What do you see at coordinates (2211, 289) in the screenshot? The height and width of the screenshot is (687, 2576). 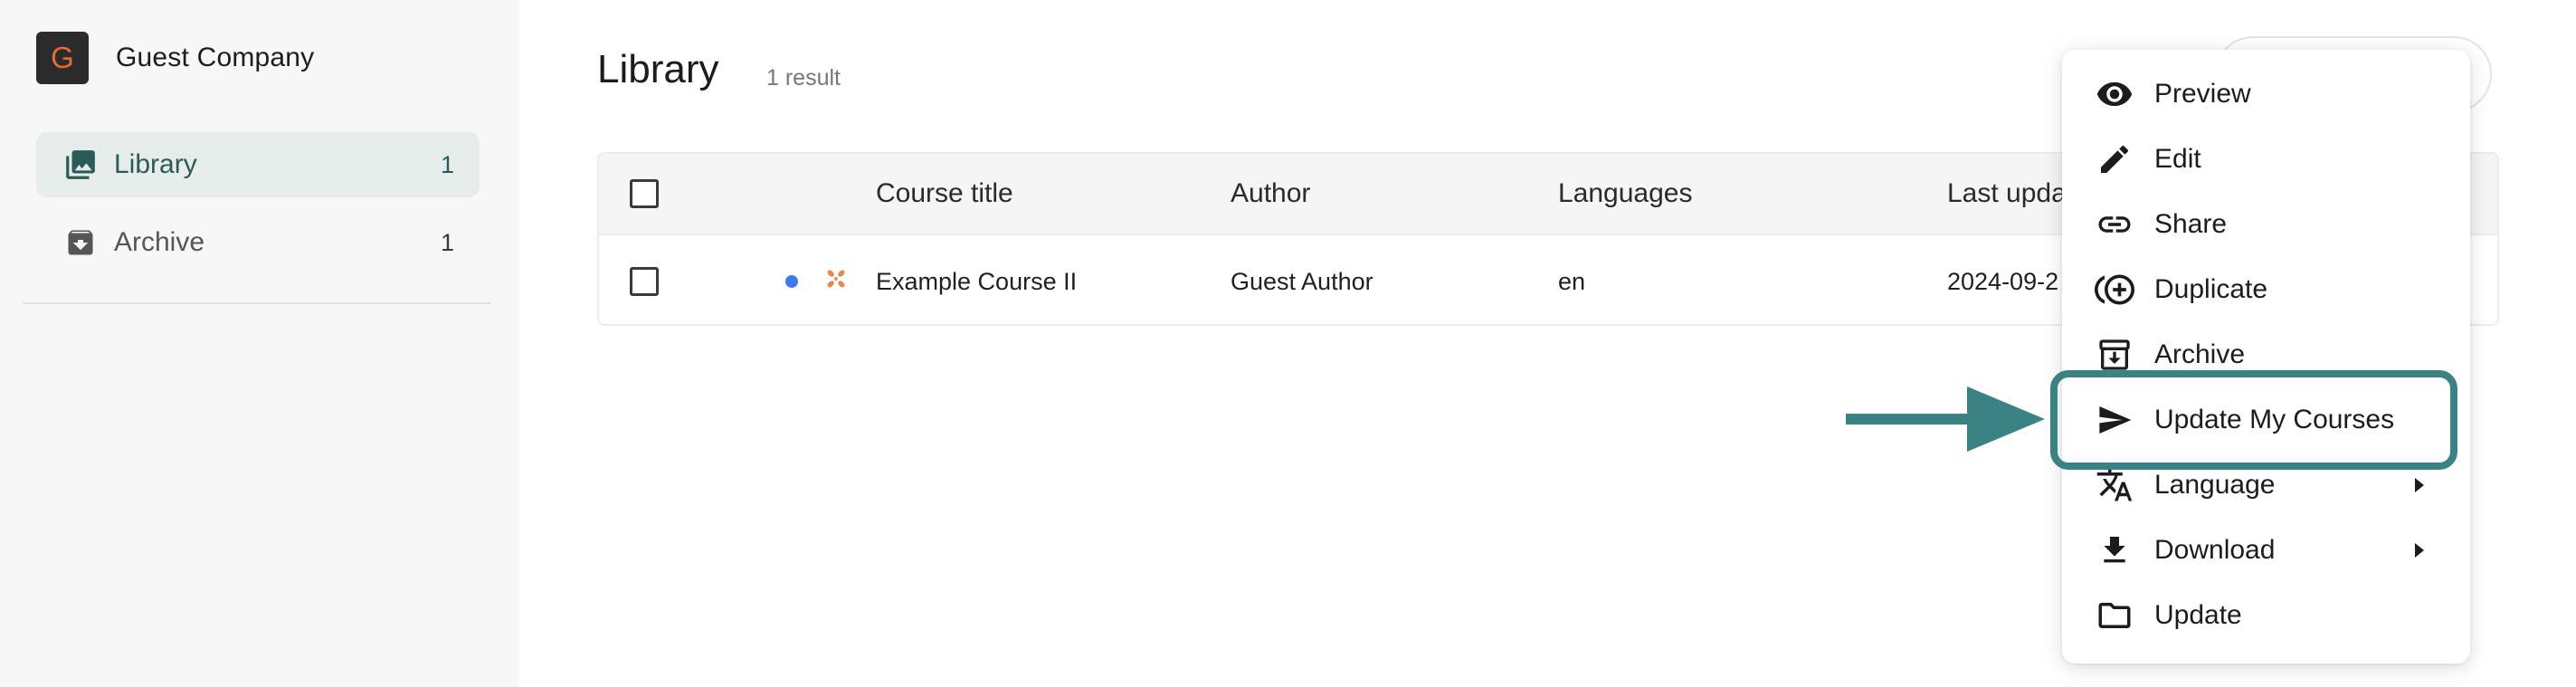 I see `menu-item-label: Duplicate` at bounding box center [2211, 289].